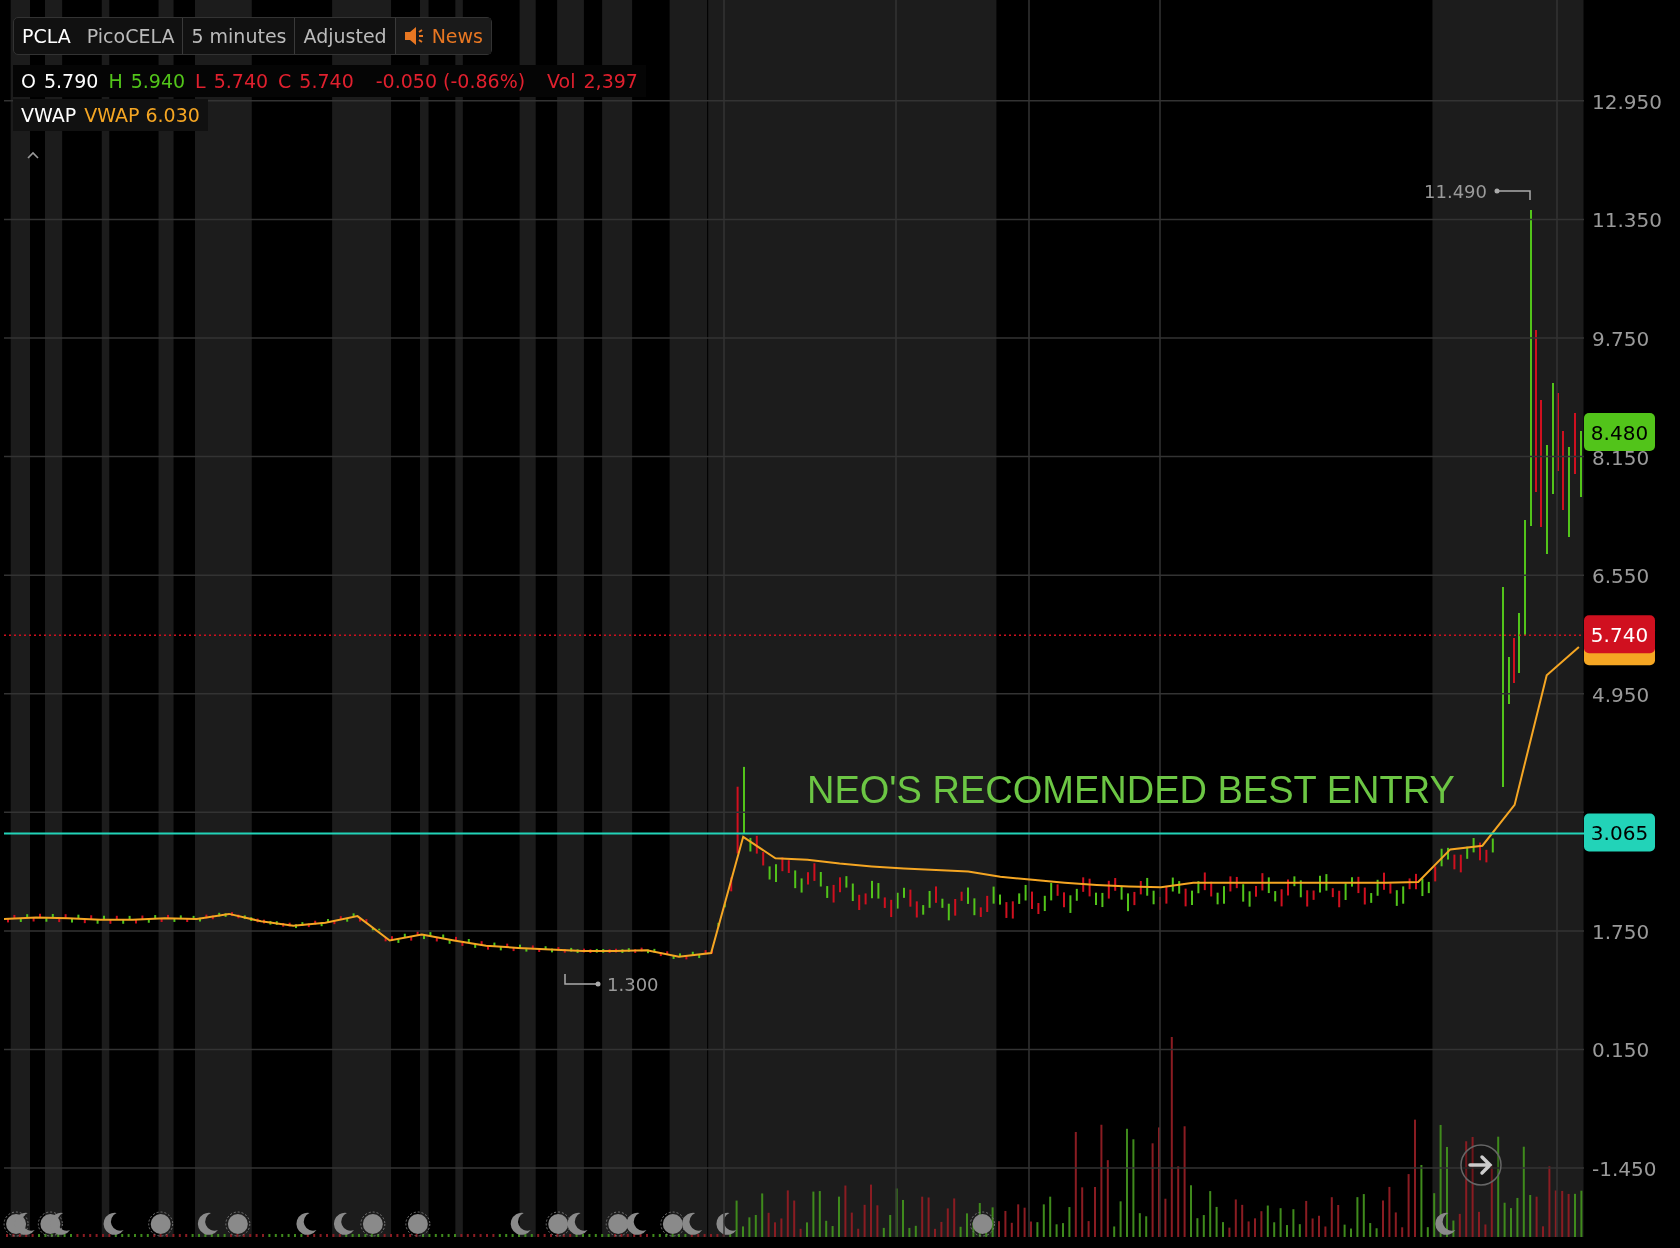 This screenshot has height=1248, width=1680. I want to click on low-marker, so click(582, 980).